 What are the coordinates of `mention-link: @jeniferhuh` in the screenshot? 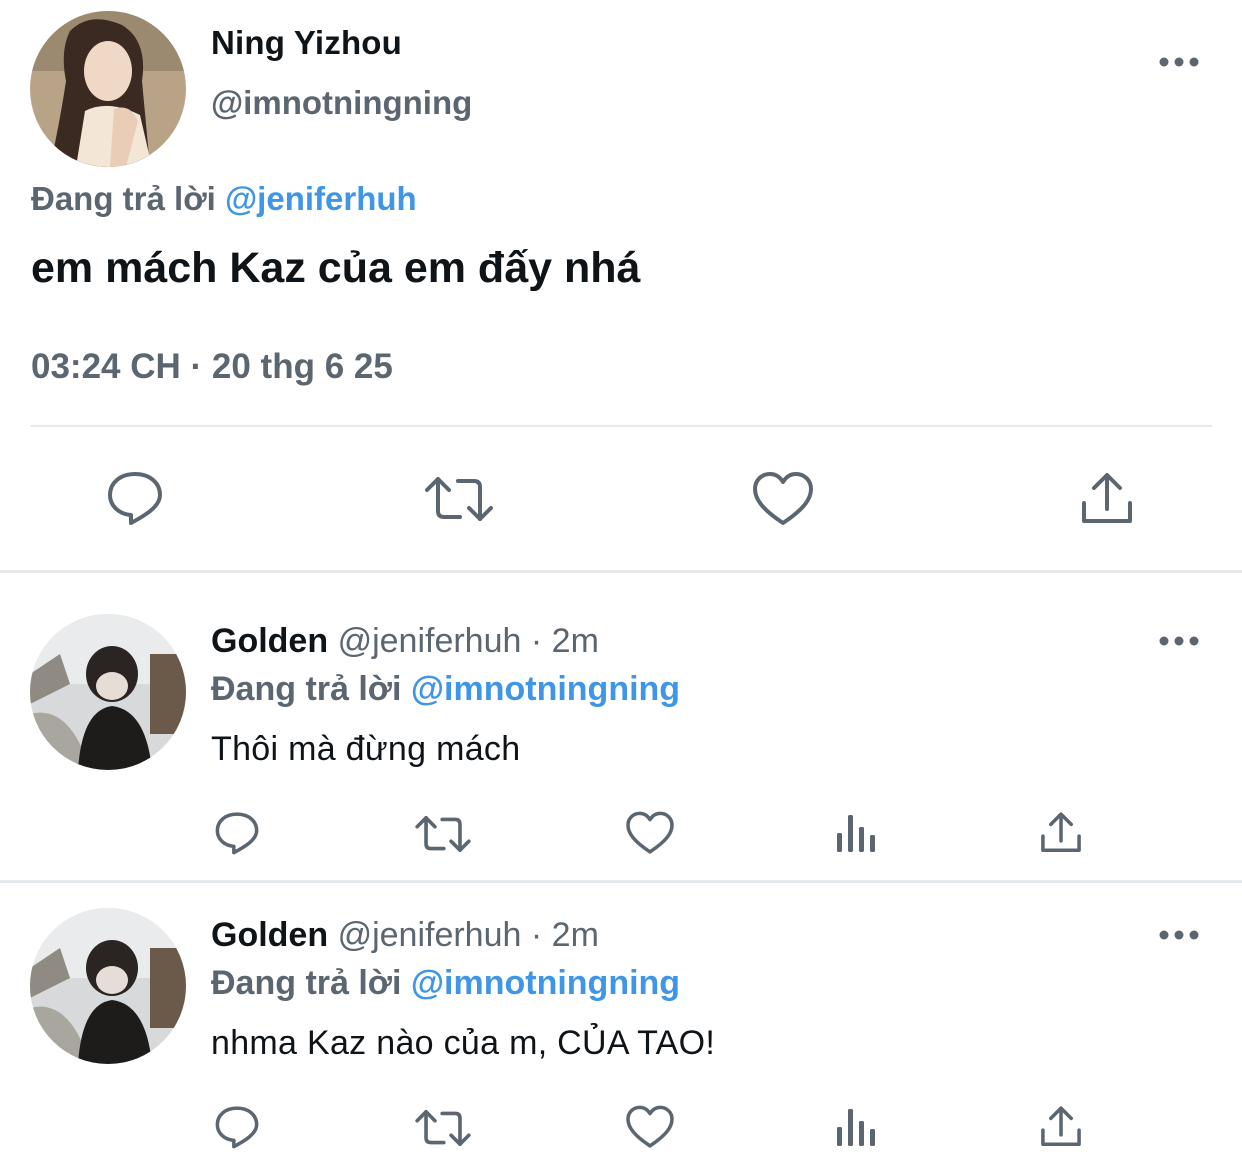 It's located at (321, 198).